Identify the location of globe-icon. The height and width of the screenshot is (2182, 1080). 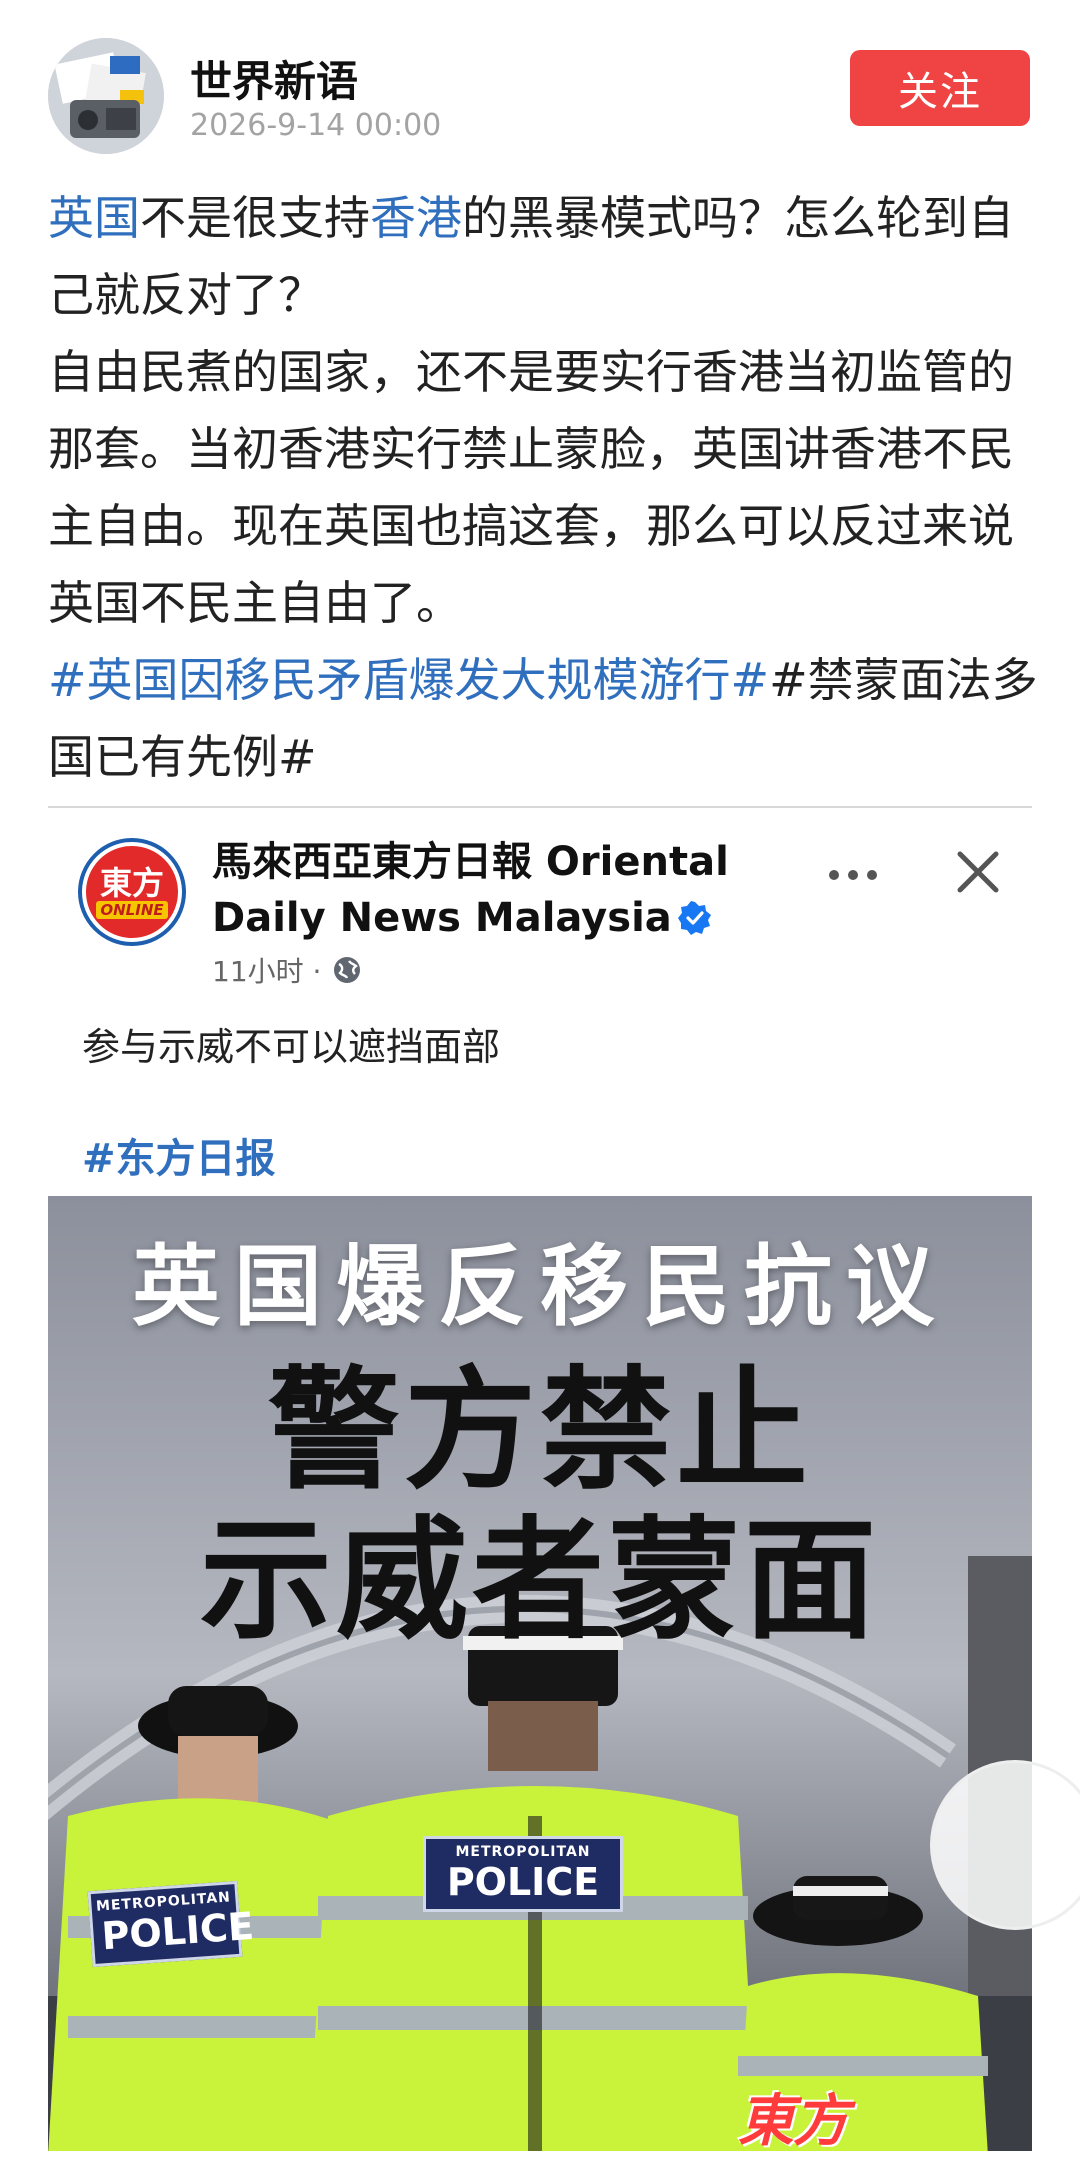
(347, 970).